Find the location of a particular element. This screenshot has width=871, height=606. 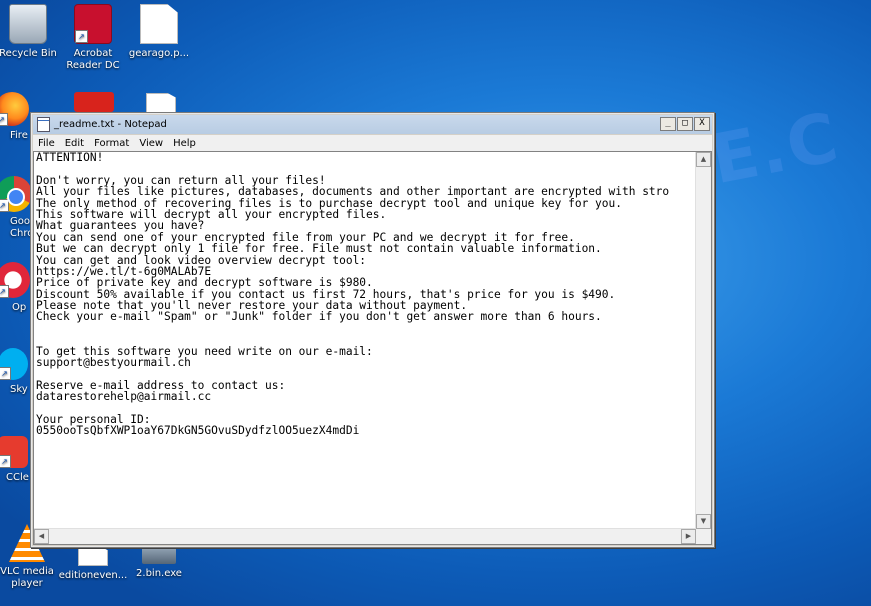

desktop-icon-acrobat: ↗ Acrobat Reader DC is located at coordinates (93, 38).